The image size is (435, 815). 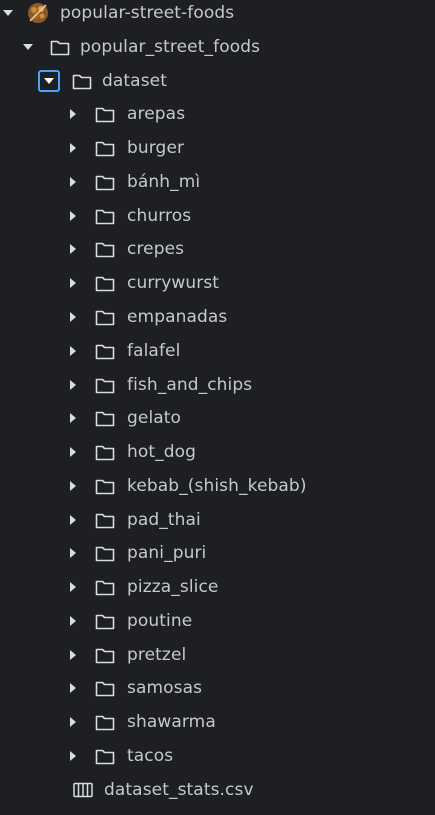 What do you see at coordinates (217, 249) in the screenshot?
I see `tree-row-folder: crepes` at bounding box center [217, 249].